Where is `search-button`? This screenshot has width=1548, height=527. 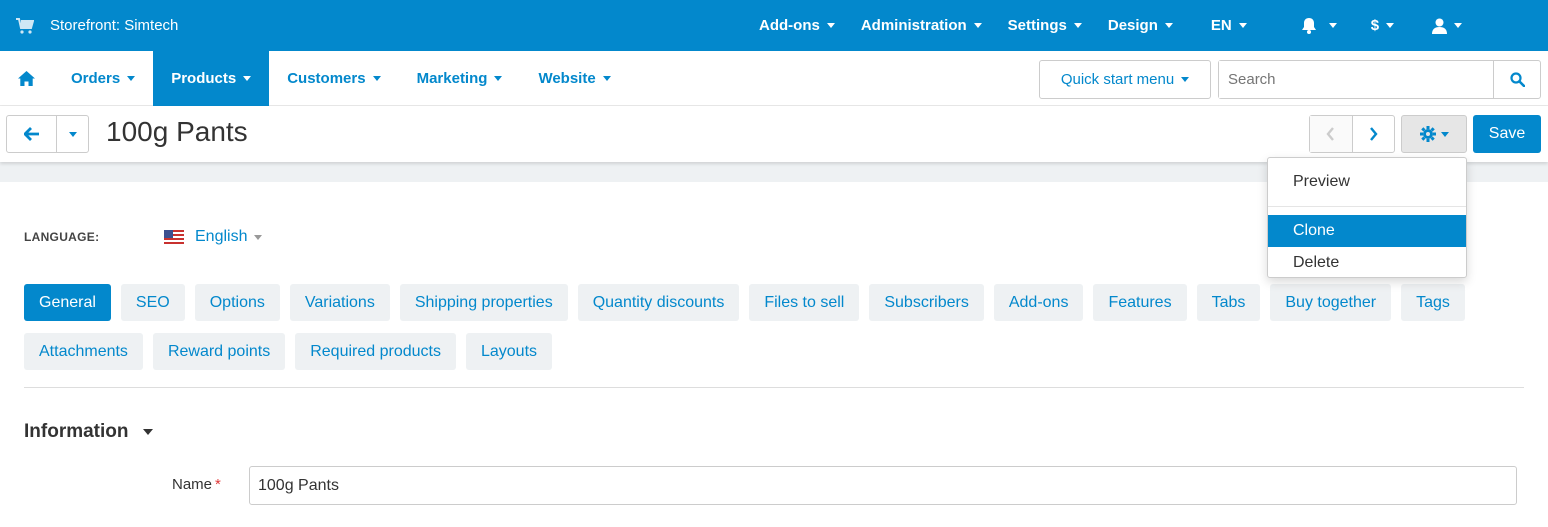
search-button is located at coordinates (1516, 79).